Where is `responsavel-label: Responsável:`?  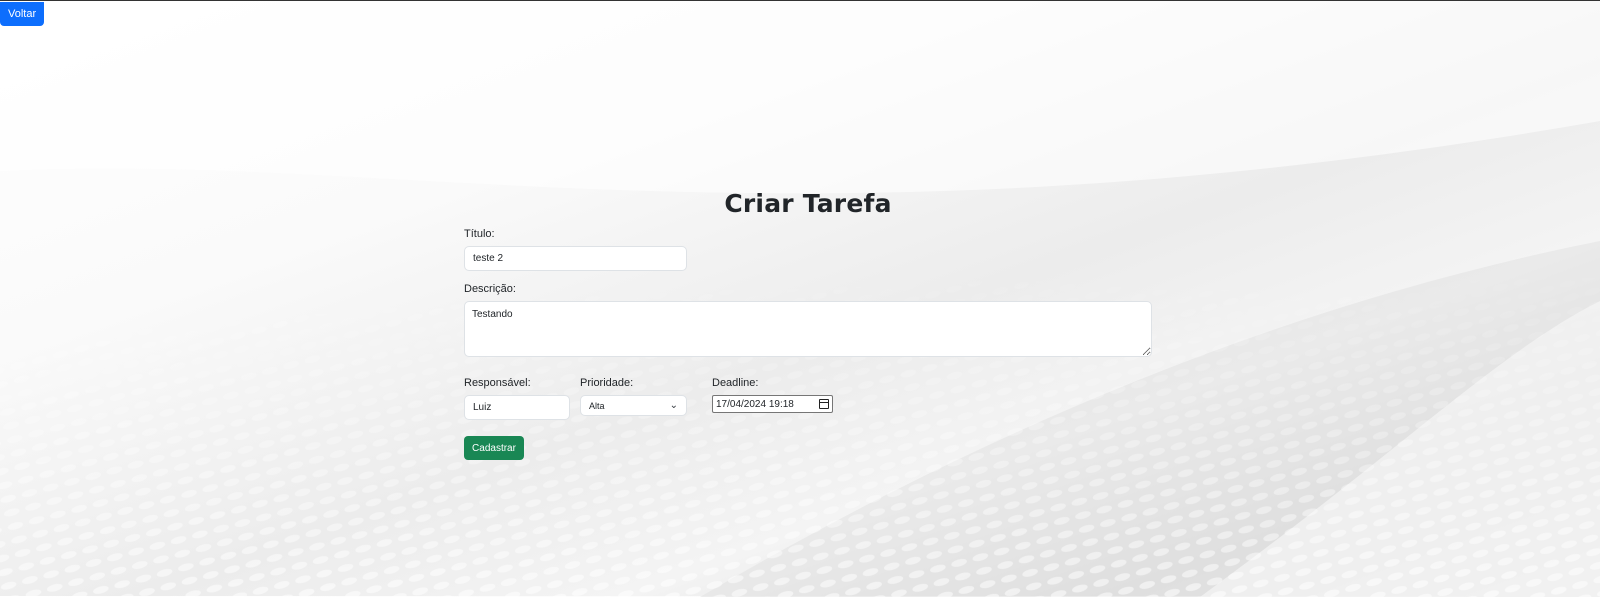 responsavel-label: Responsável: is located at coordinates (497, 383).